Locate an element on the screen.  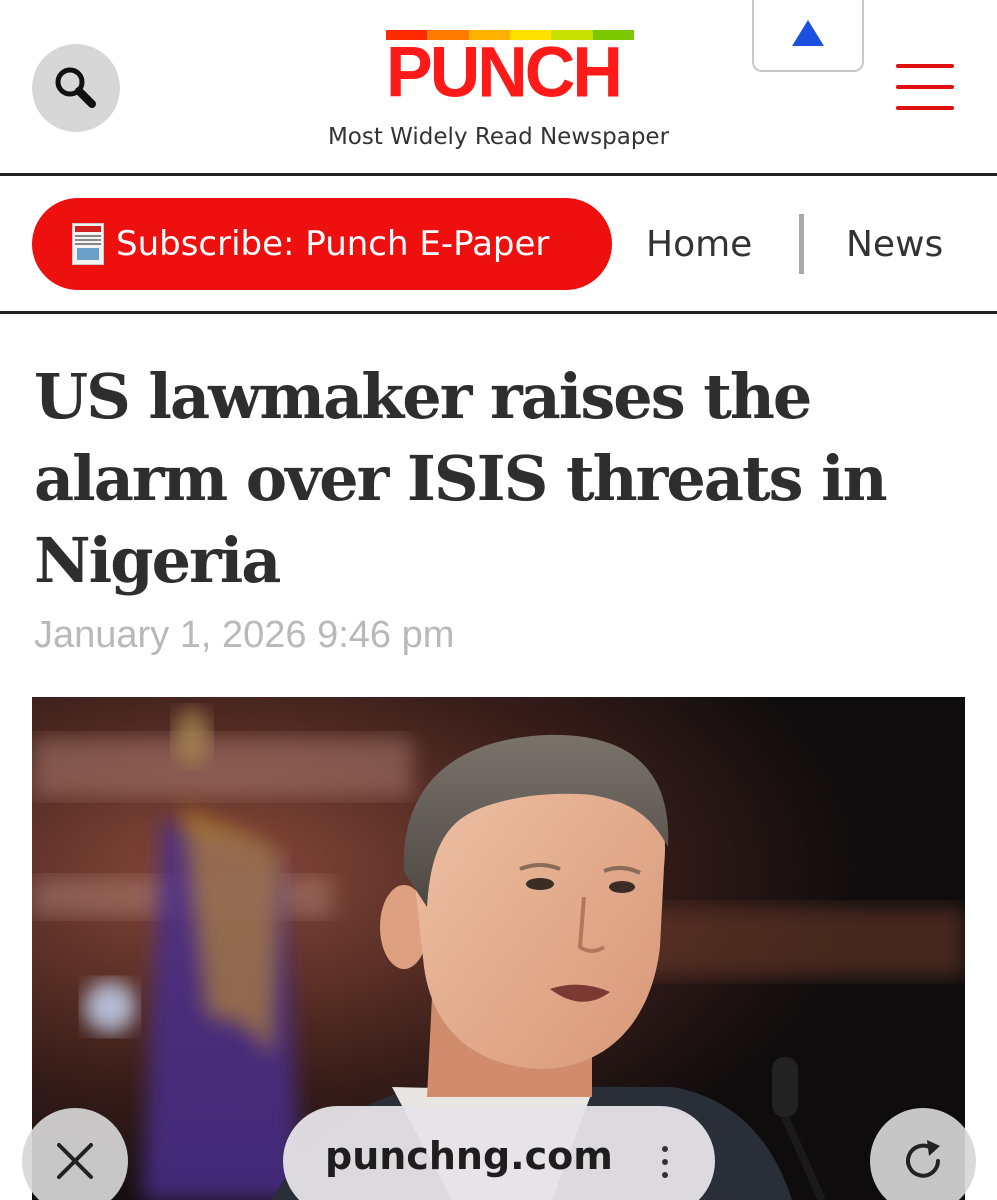
subscribe-label: Subscribe: Punch E-Paper is located at coordinates (333, 244).